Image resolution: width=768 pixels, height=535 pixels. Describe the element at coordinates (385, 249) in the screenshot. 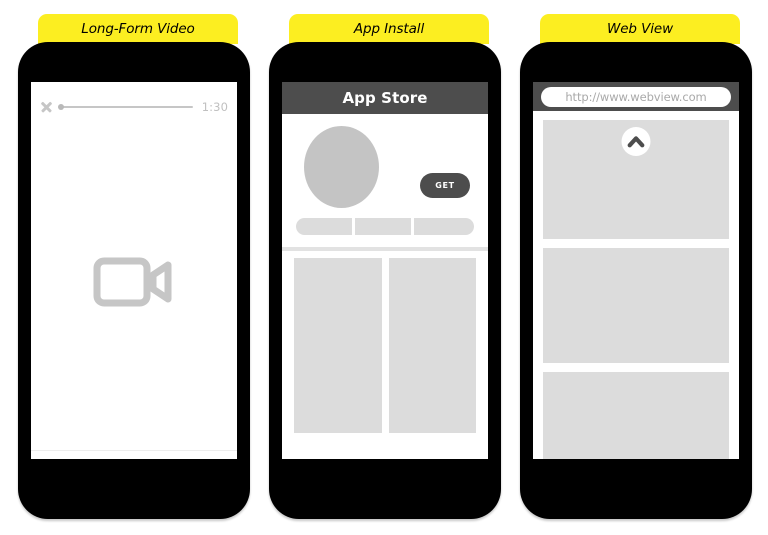

I see `section-divider` at that location.